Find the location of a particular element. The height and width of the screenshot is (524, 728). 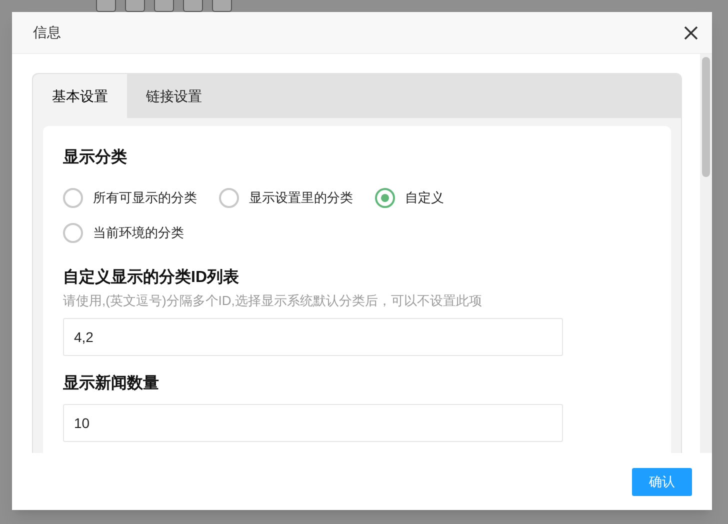

scrollbar is located at coordinates (706, 253).